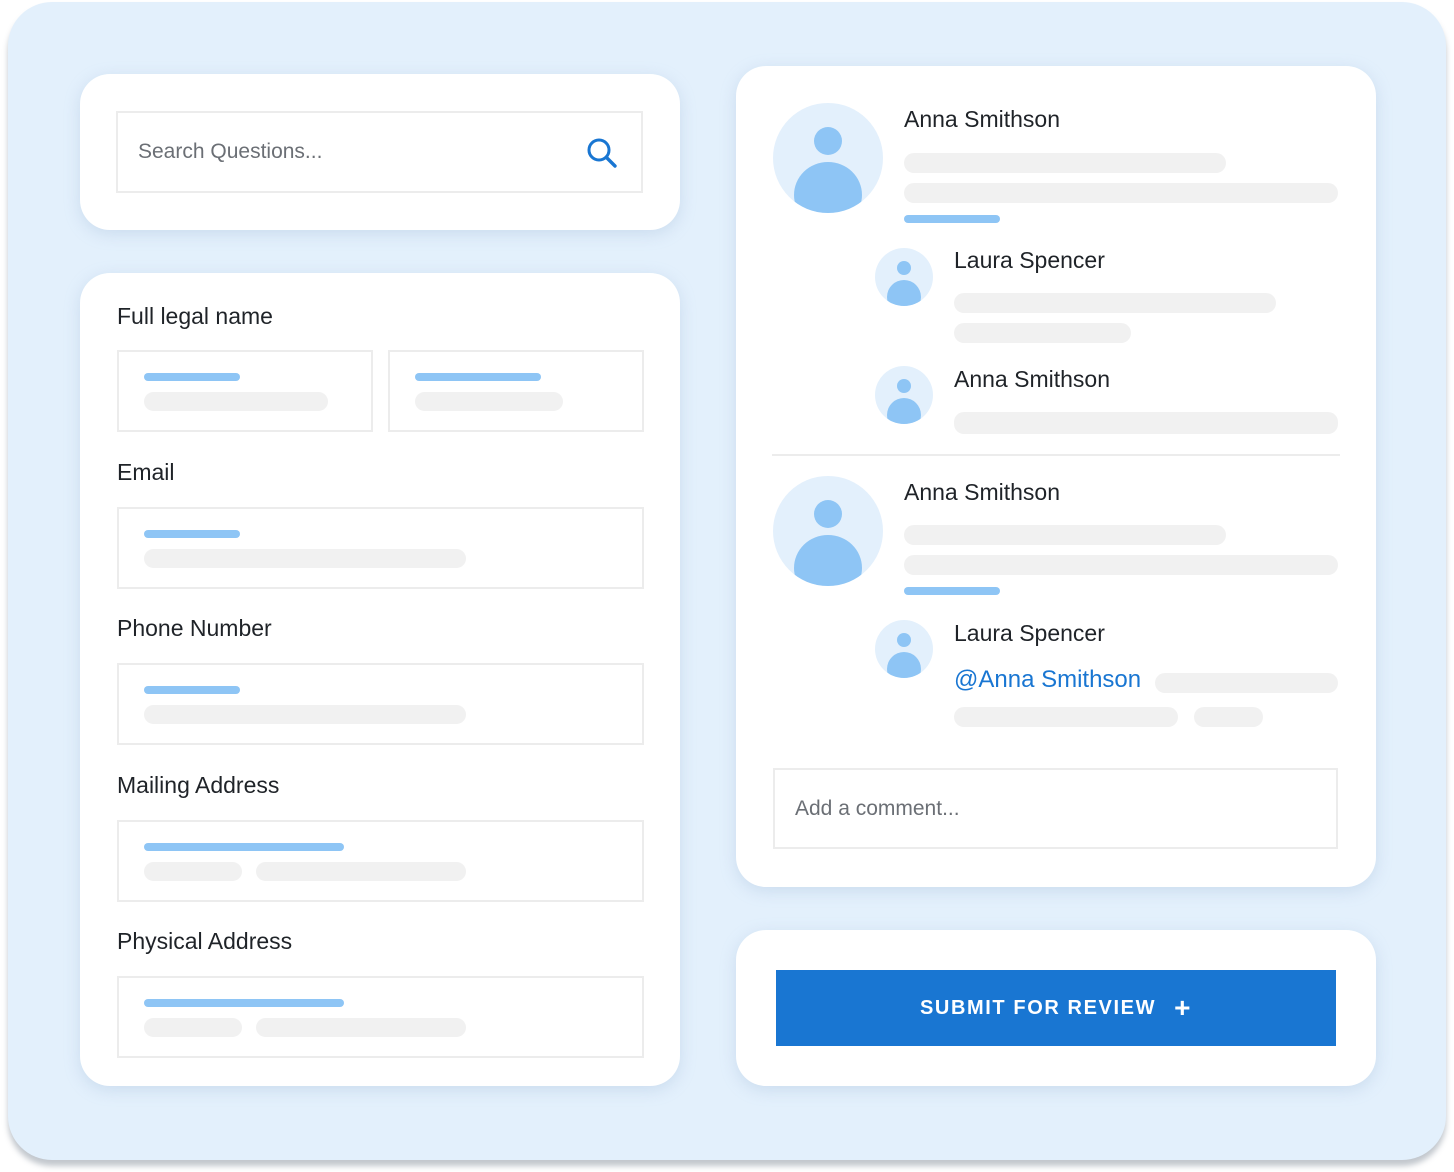 The width and height of the screenshot is (1454, 1172). What do you see at coordinates (1056, 455) in the screenshot?
I see `thread-divider` at bounding box center [1056, 455].